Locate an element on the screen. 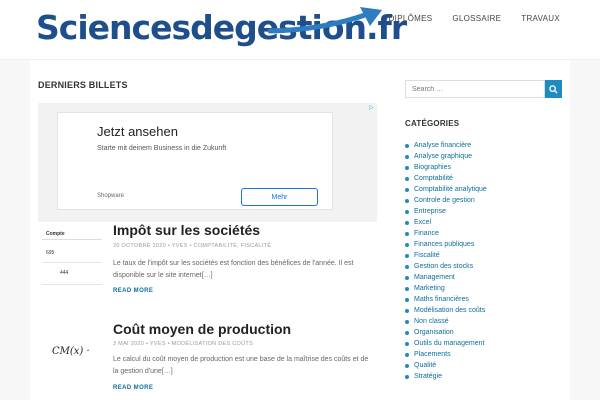 The width and height of the screenshot is (600, 400). category-item: Comptabilité analytique is located at coordinates (446, 189).